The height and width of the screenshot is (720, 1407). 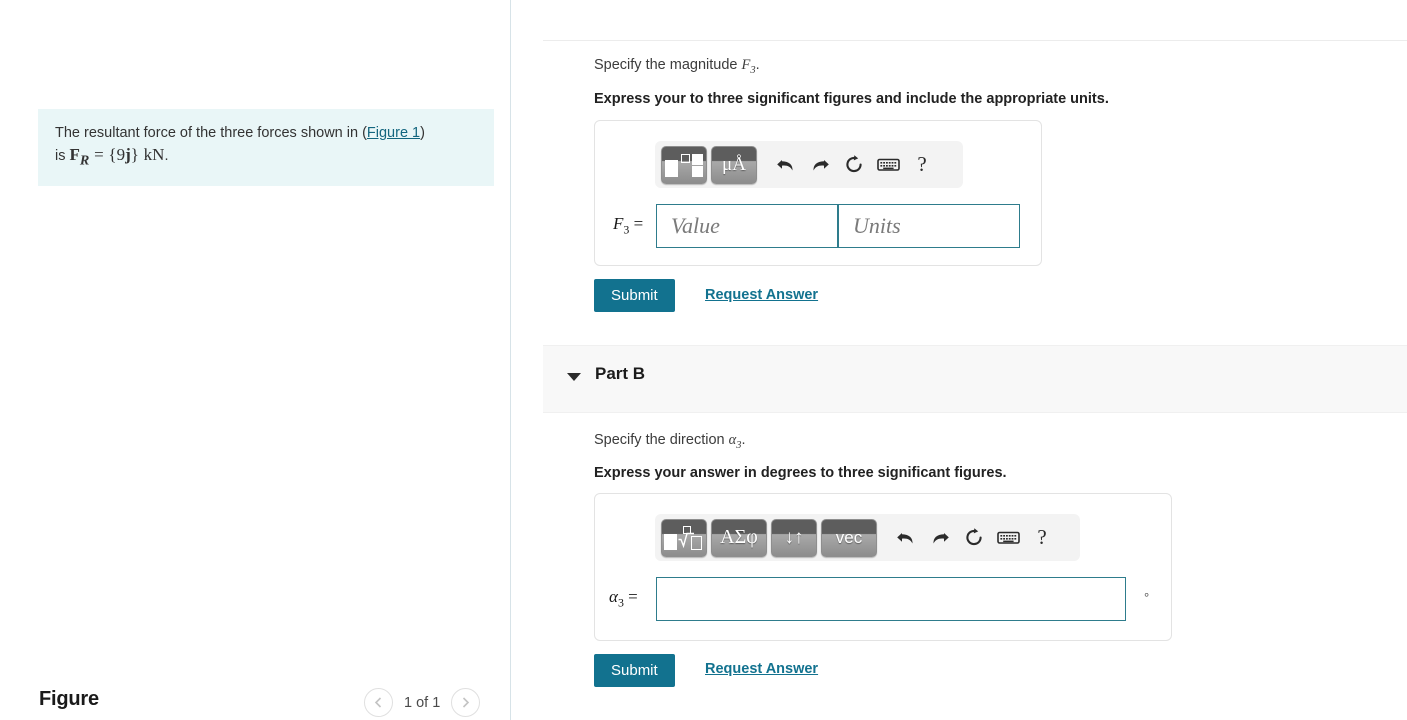 I want to click on part-a-request-answer-link: Request Answer, so click(x=761, y=295).